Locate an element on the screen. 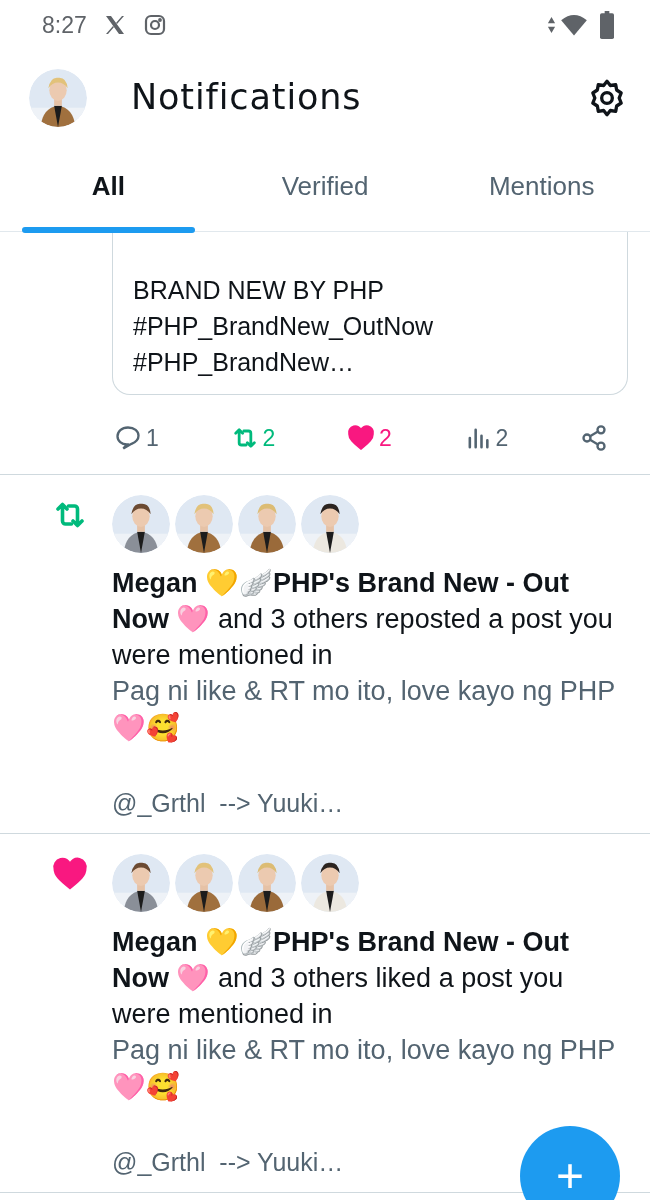 The image size is (650, 1200). clock: 8:27 is located at coordinates (64, 25).